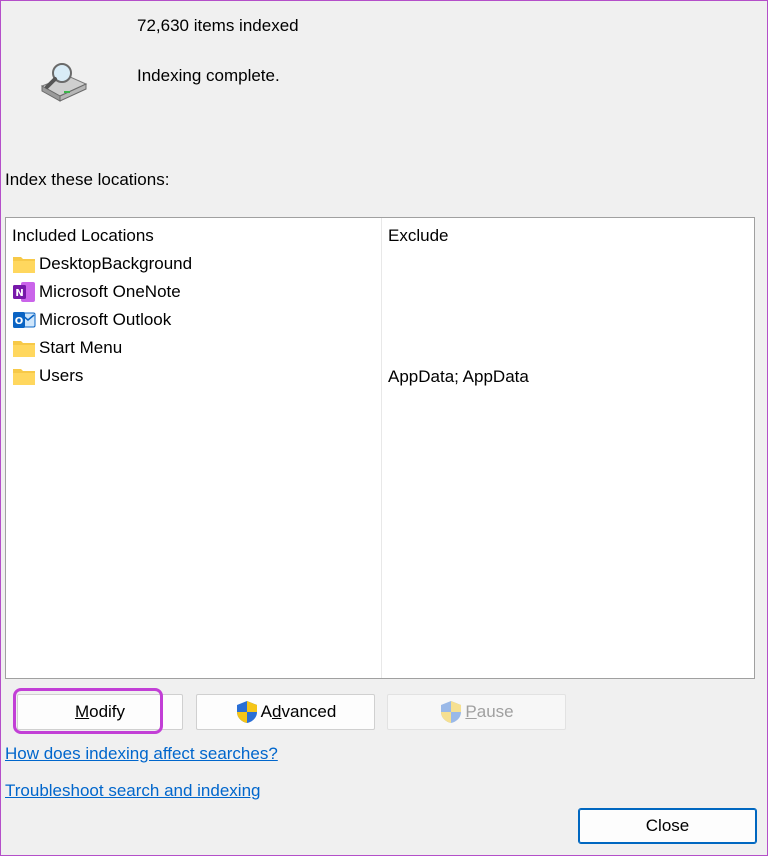  Describe the element at coordinates (64, 82) in the screenshot. I see `indexing-drive-icon` at that location.